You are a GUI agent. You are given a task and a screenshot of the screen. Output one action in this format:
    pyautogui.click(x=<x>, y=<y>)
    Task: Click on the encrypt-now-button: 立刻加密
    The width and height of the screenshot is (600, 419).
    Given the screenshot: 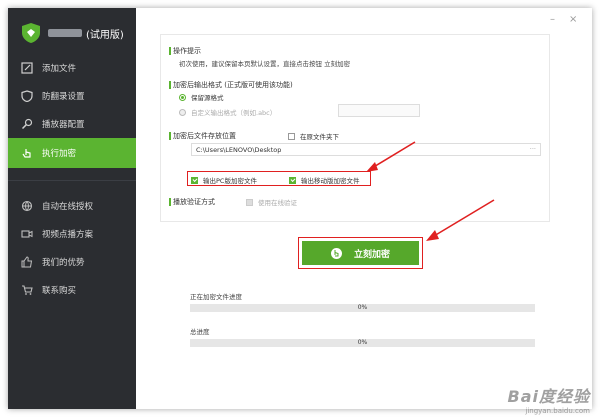 What is the action you would take?
    pyautogui.click(x=360, y=253)
    